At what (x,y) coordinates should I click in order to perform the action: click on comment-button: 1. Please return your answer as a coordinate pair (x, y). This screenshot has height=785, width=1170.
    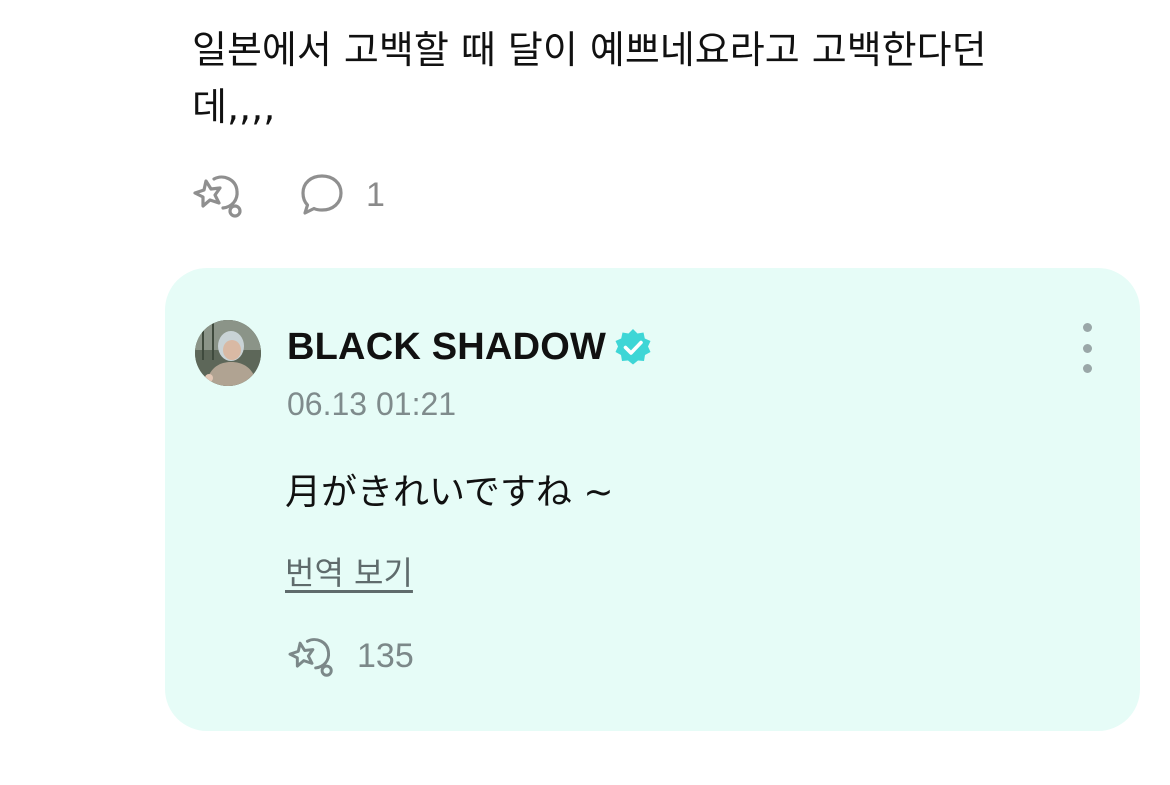
    Looking at the image, I should click on (341, 195).